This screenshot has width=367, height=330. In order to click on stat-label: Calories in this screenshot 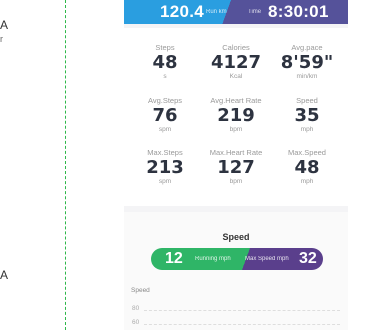, I will do `click(236, 47)`.